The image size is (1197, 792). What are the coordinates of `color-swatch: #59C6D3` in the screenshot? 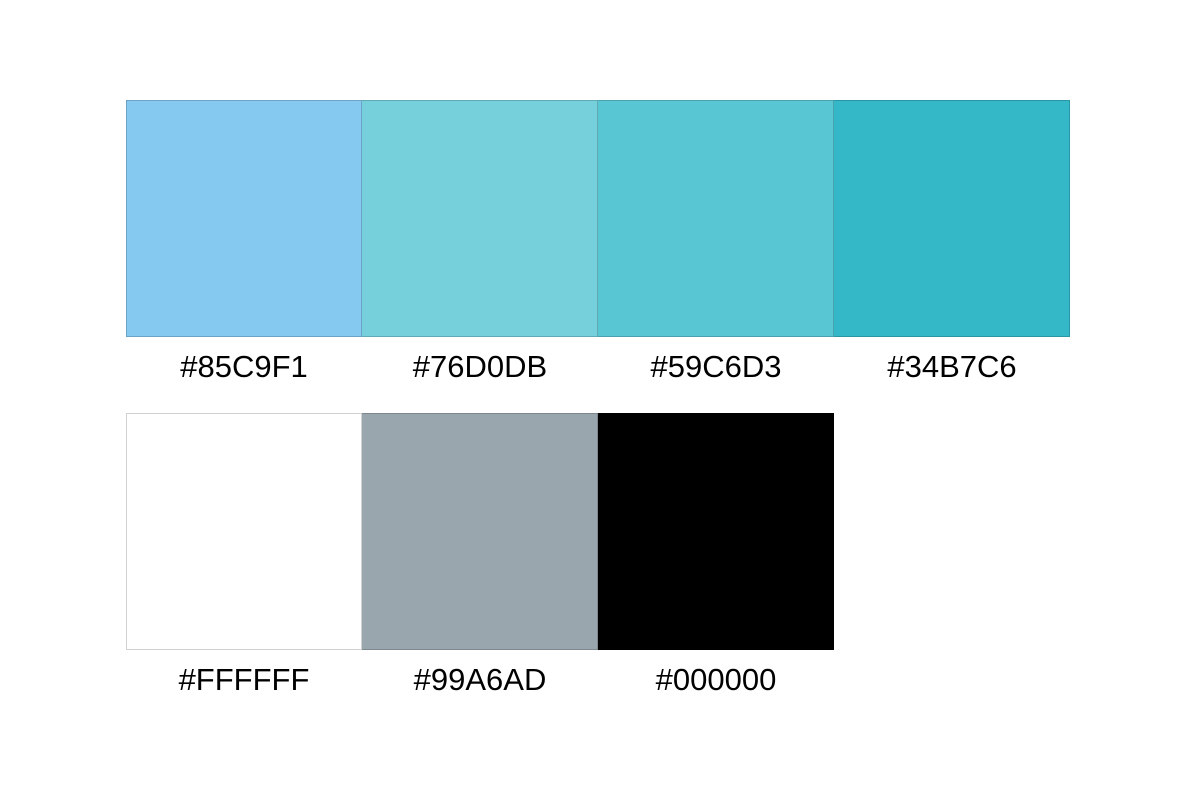 It's located at (716, 256).